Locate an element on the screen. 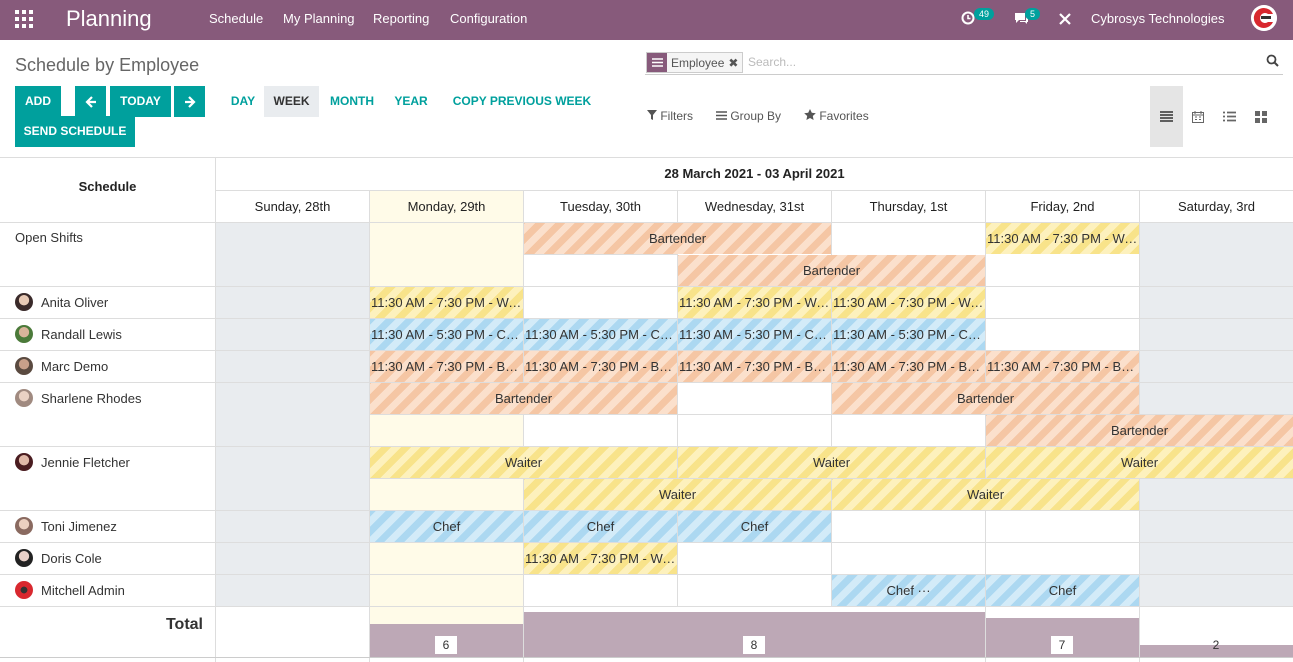 The image size is (1293, 662). total-today-bg is located at coordinates (446, 616).